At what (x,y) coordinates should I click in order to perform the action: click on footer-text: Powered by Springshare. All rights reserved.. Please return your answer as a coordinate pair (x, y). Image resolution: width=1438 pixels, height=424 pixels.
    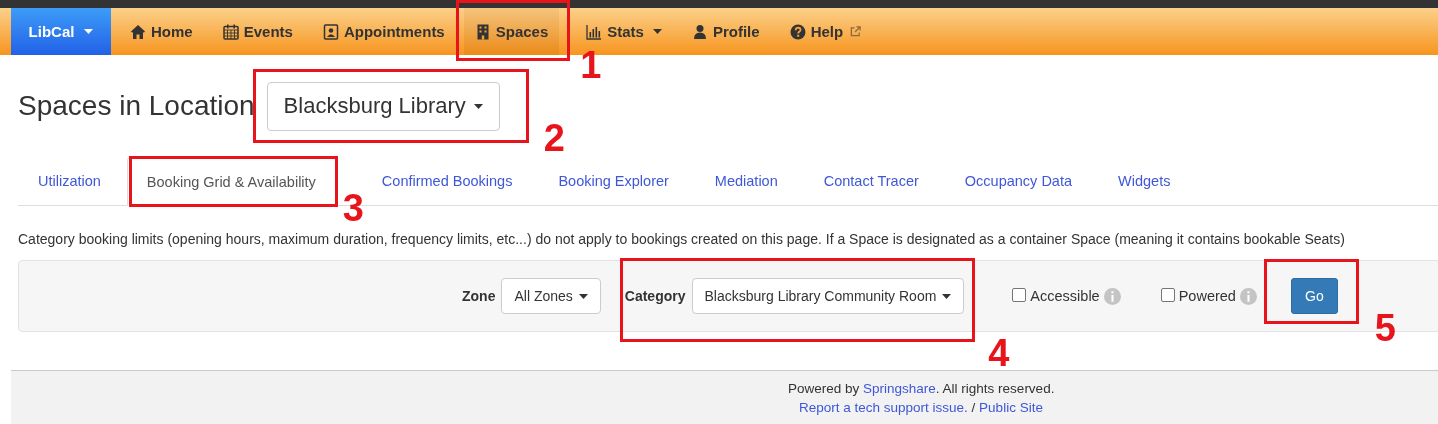
    Looking at the image, I should click on (921, 389).